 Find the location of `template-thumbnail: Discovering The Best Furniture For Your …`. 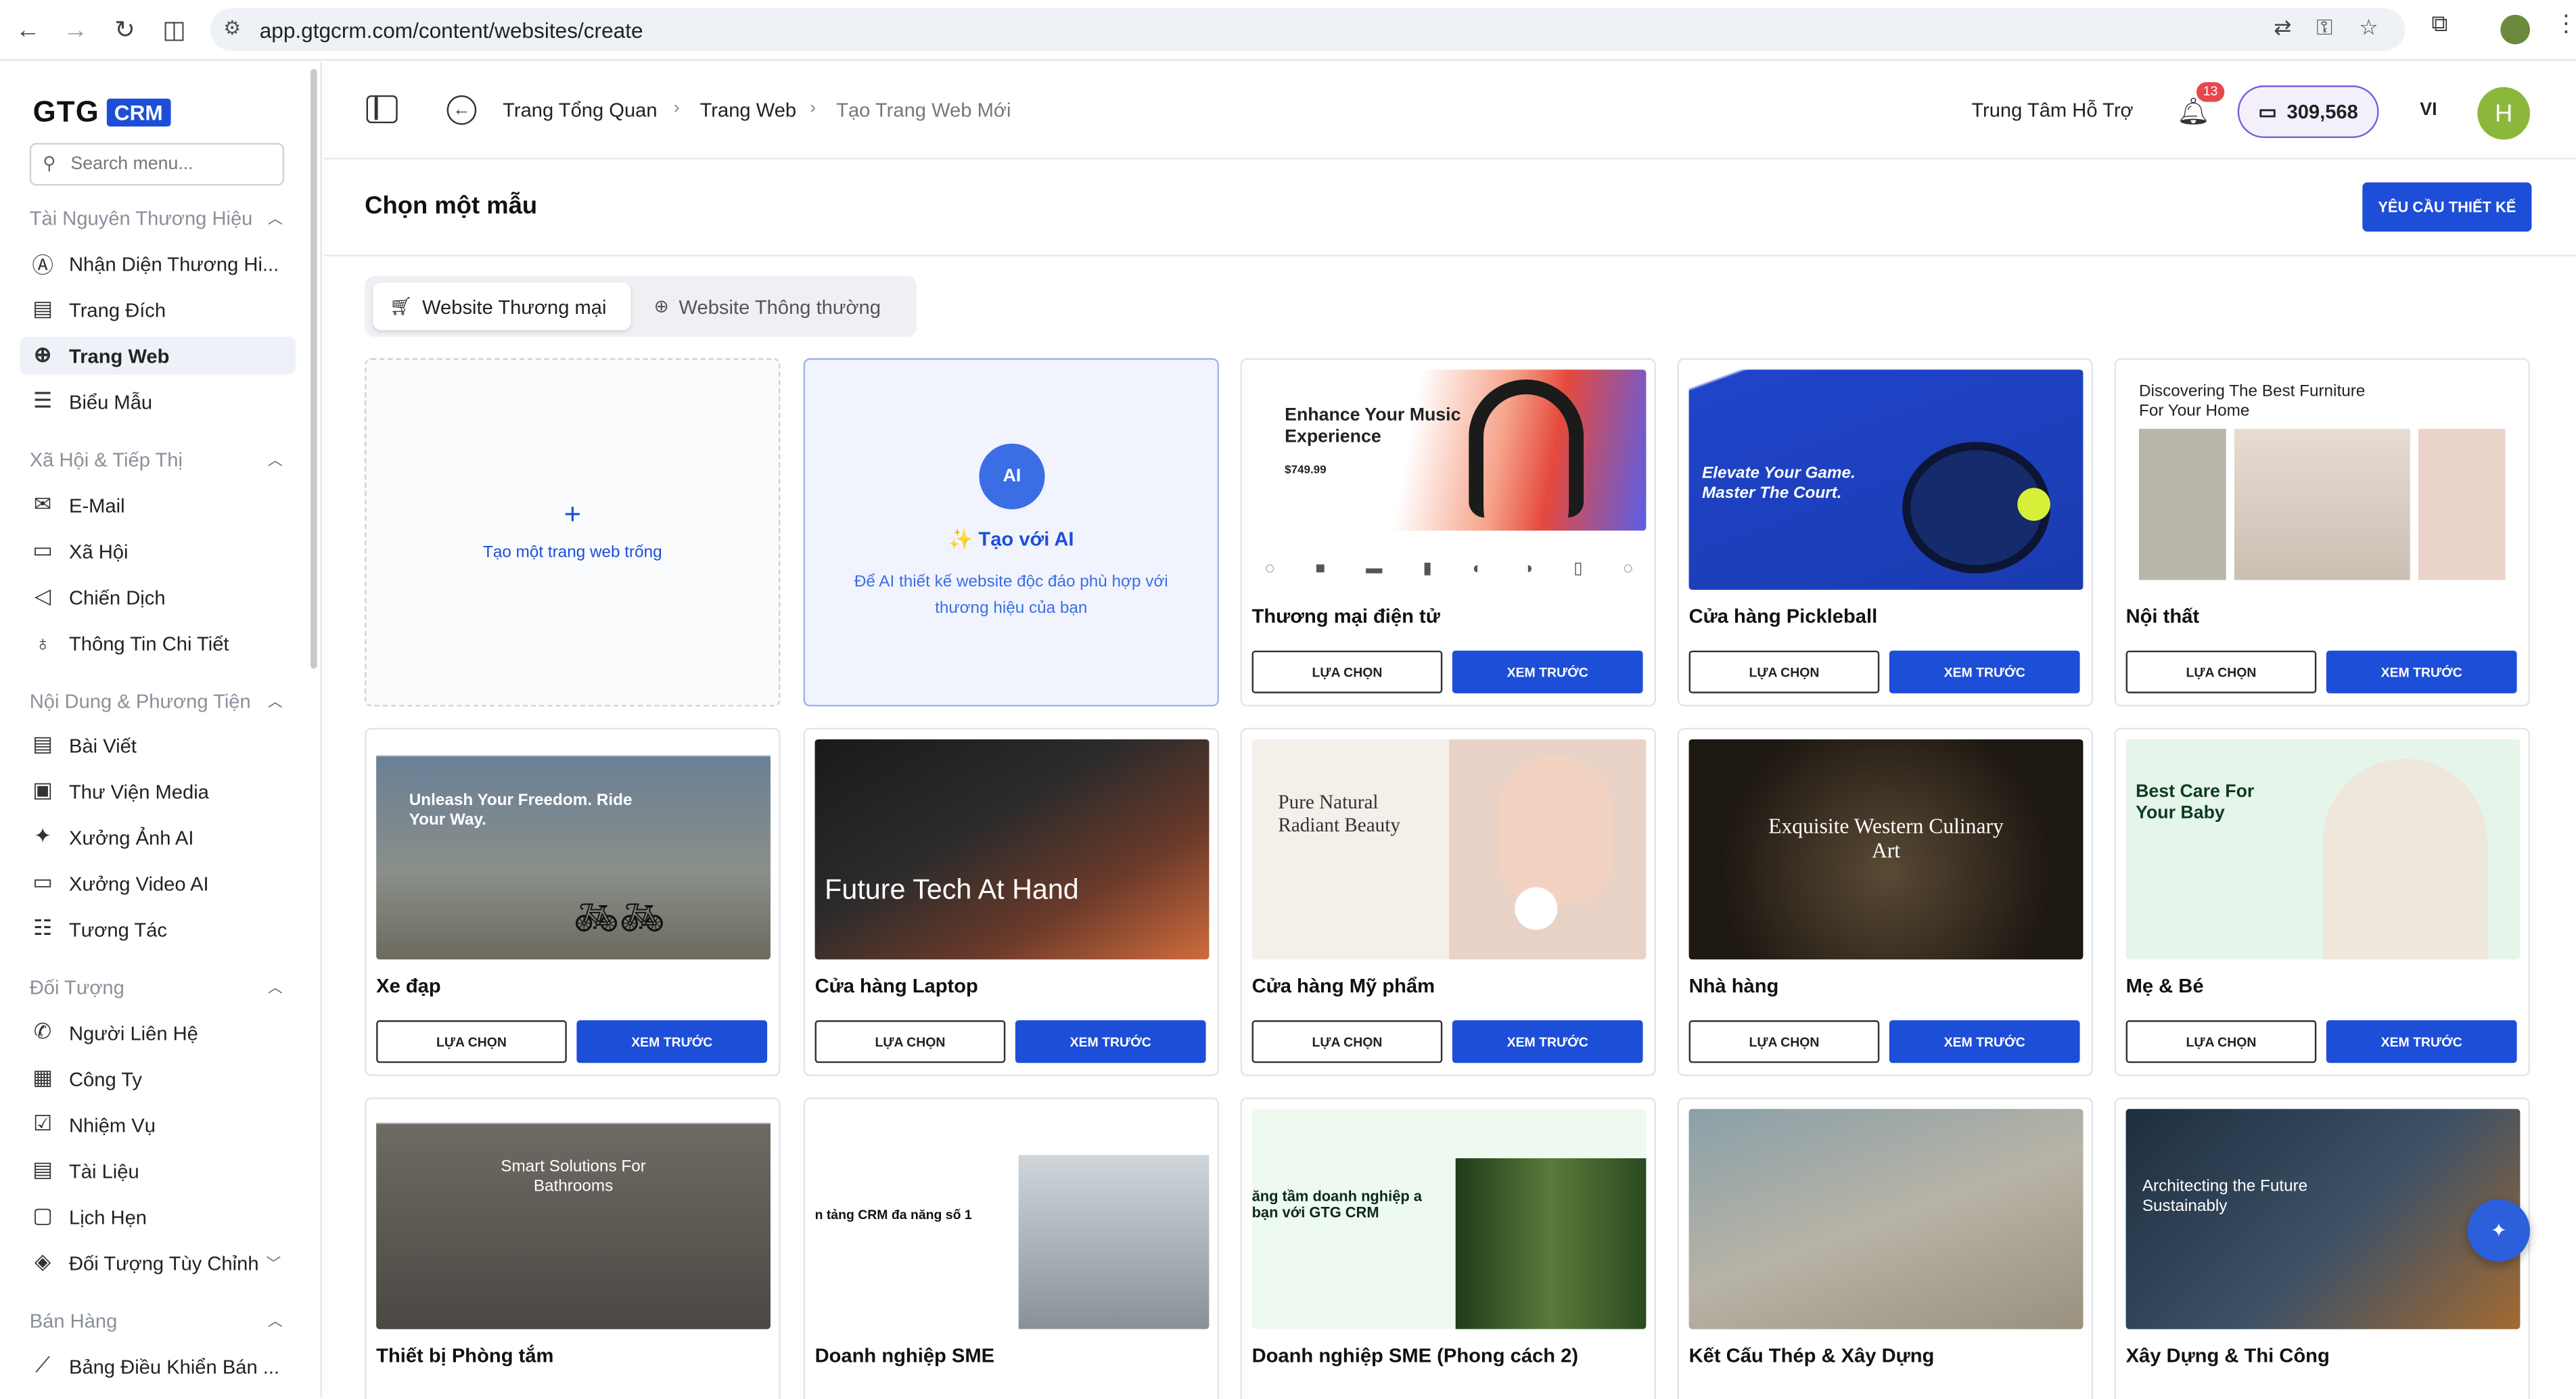

template-thumbnail: Discovering The Best Furniture For Your … is located at coordinates (2323, 479).